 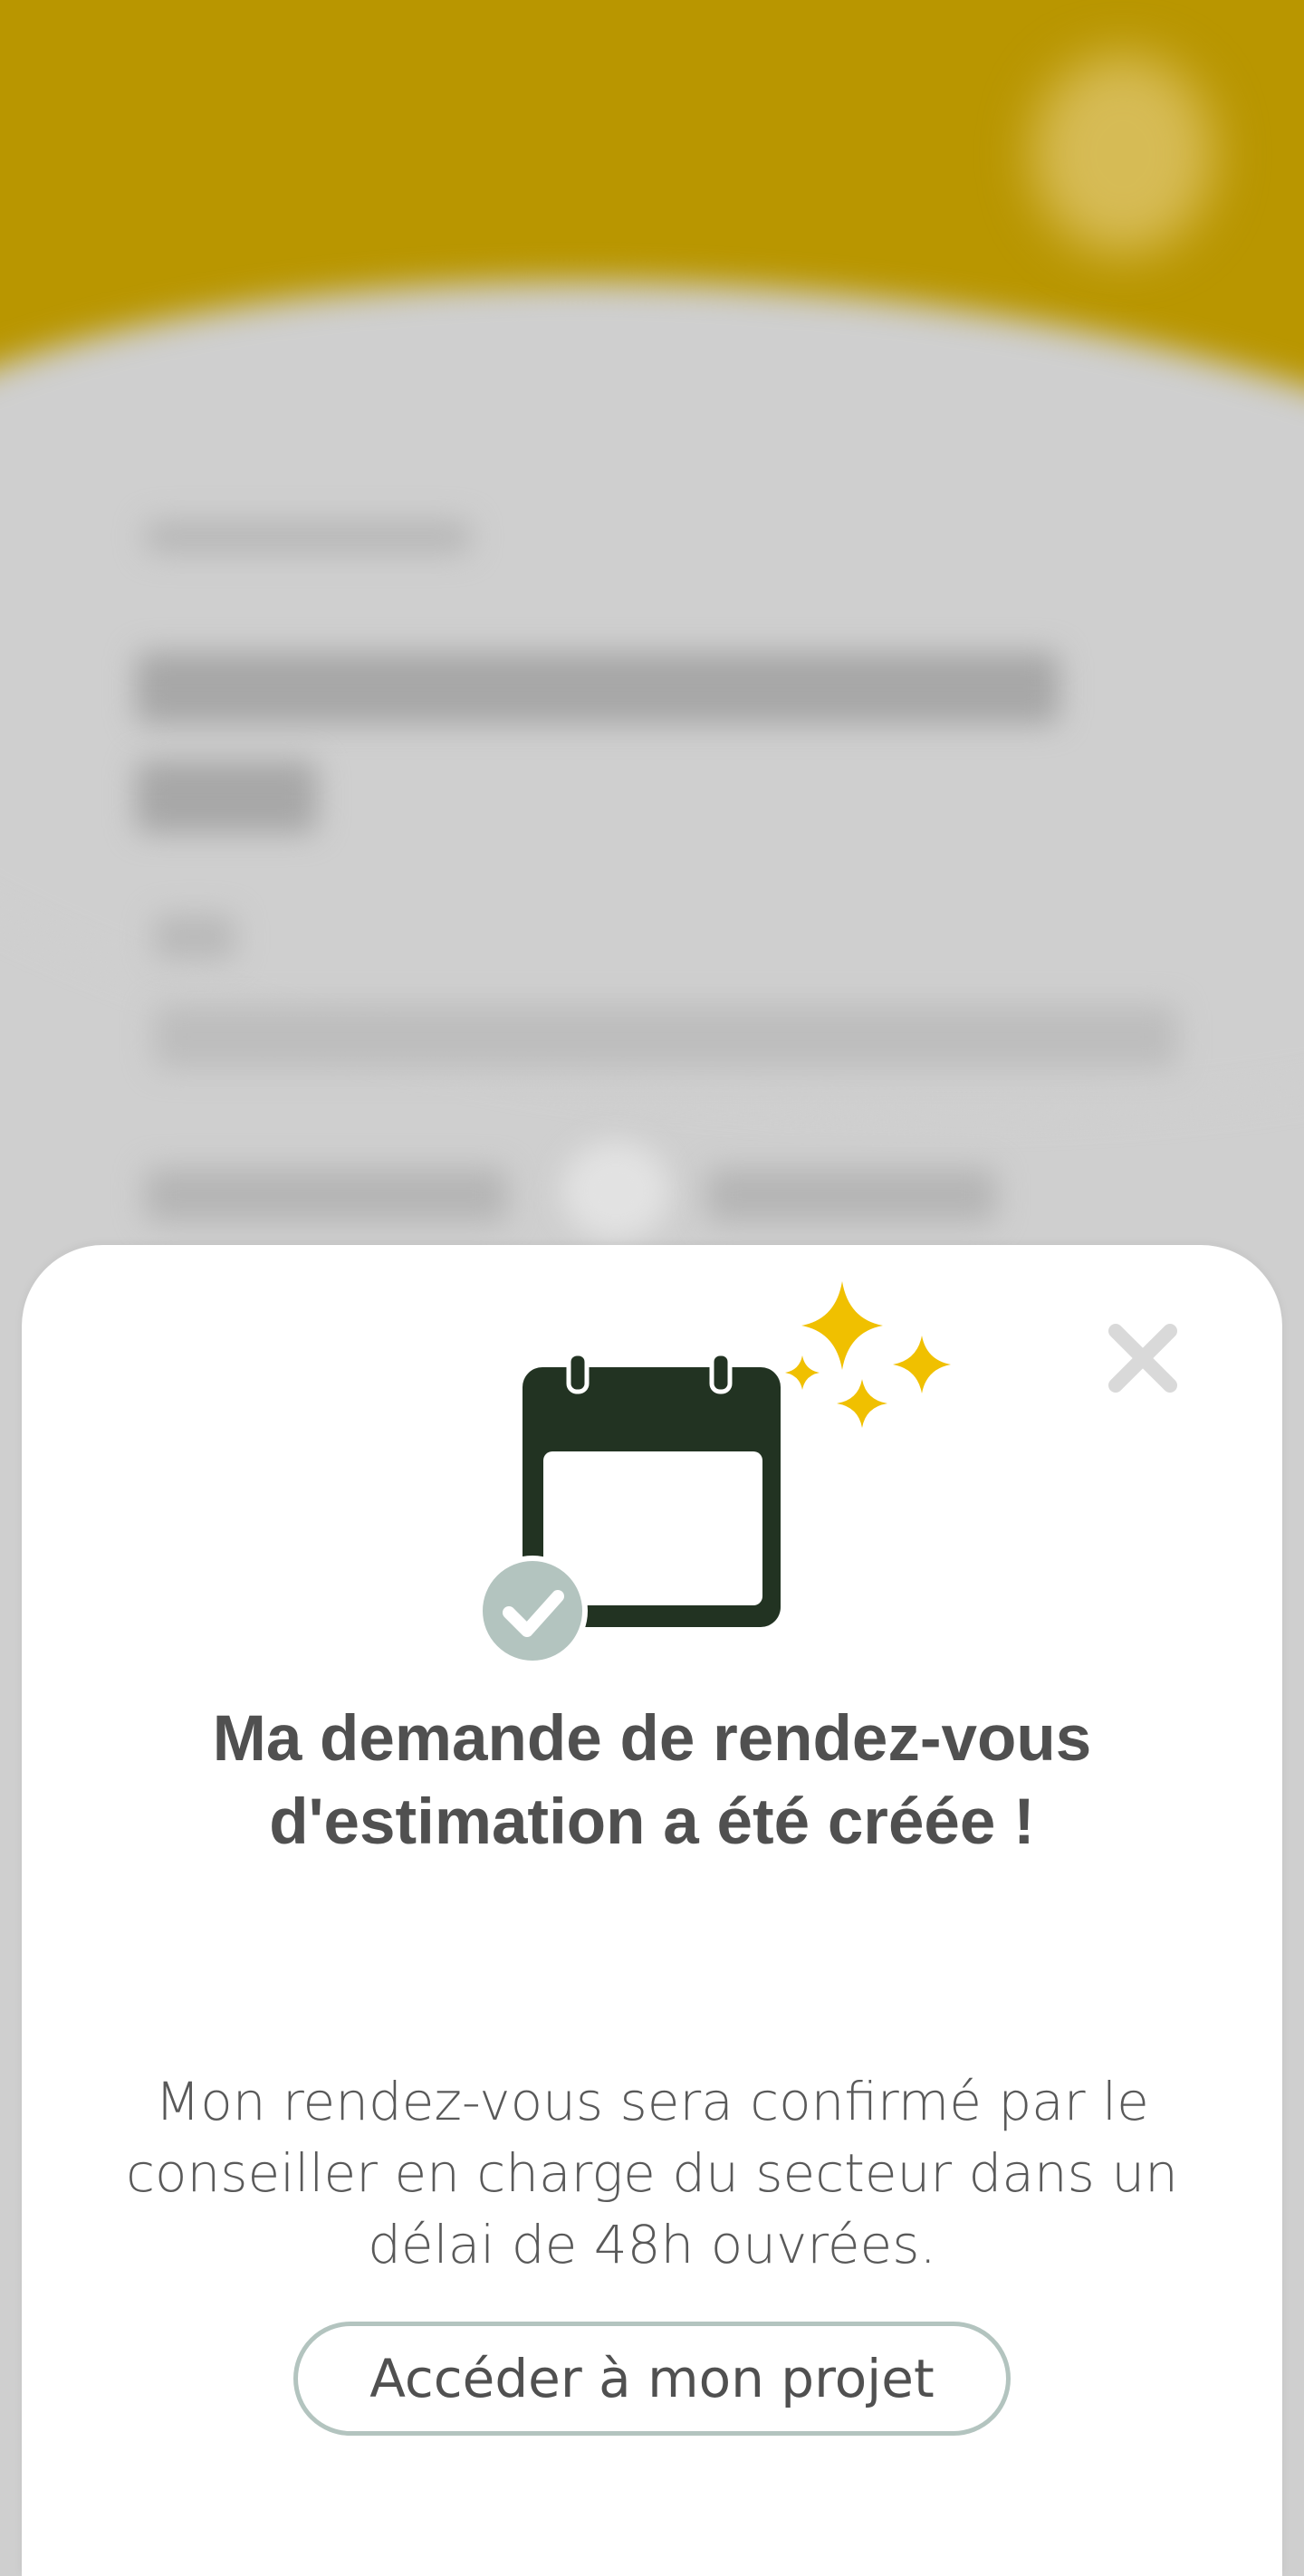 What do you see at coordinates (615, 1190) in the screenshot?
I see `background-avatar` at bounding box center [615, 1190].